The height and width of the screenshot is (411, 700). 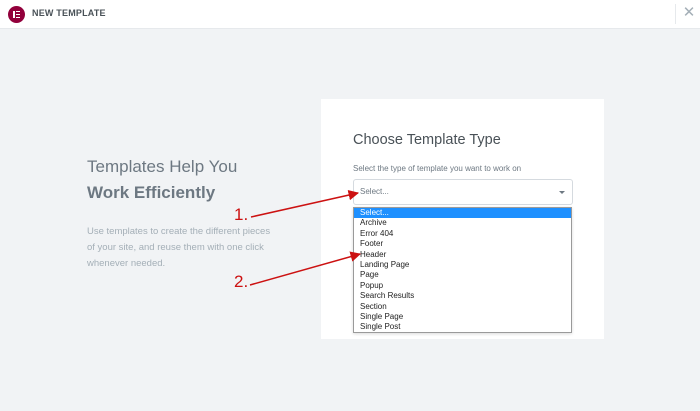 What do you see at coordinates (462, 327) in the screenshot?
I see `dropdown-option: Single Post` at bounding box center [462, 327].